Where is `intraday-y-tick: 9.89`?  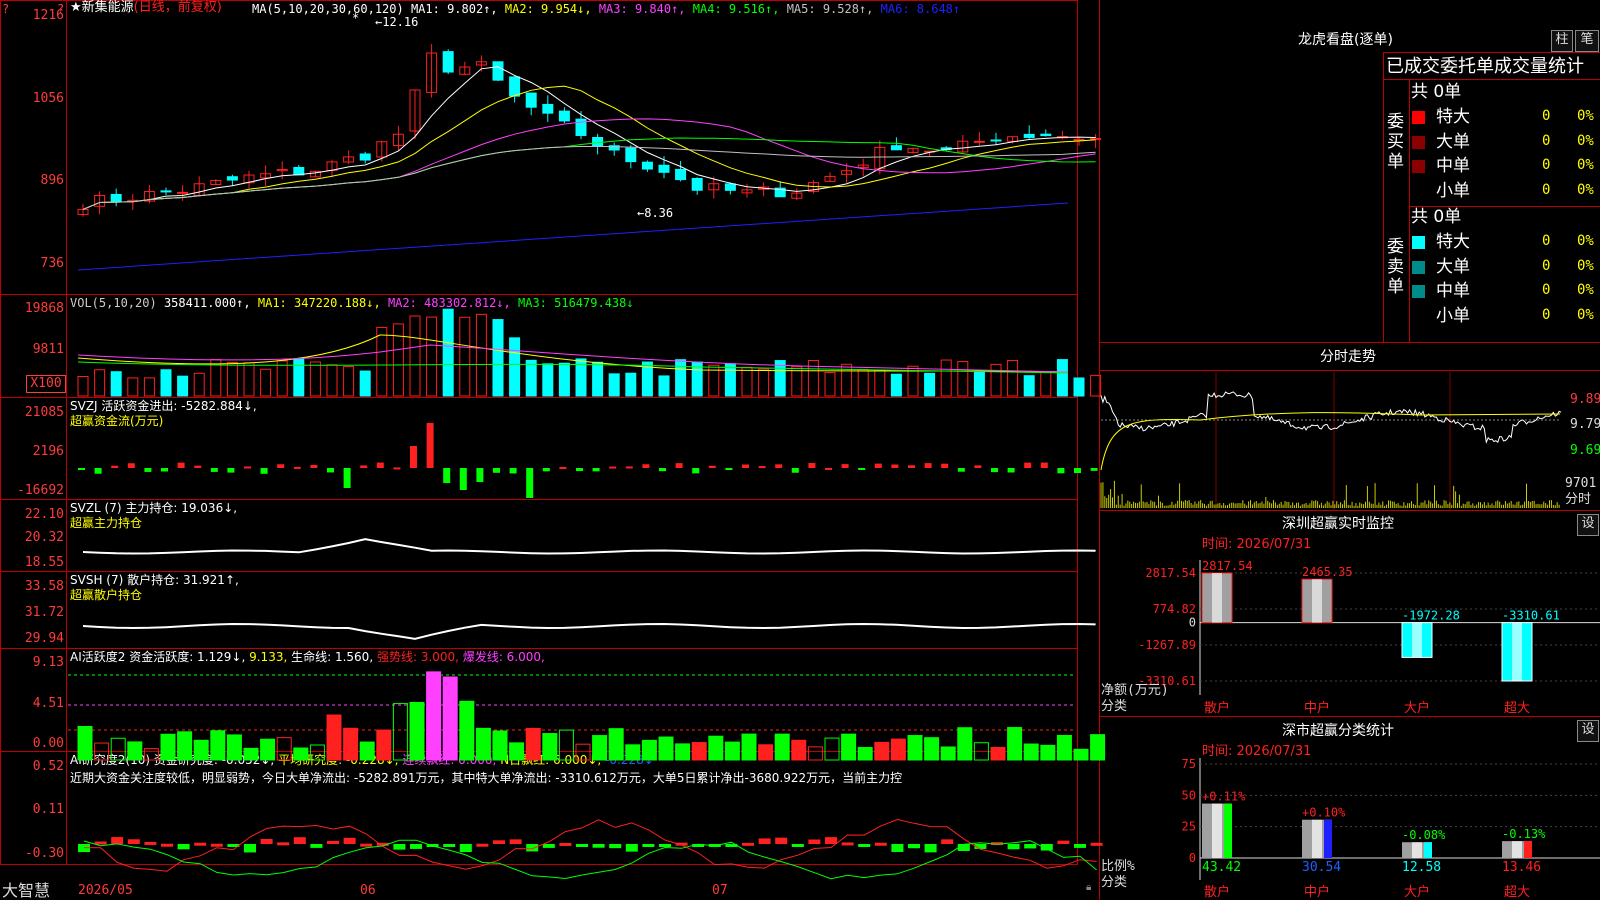 intraday-y-tick: 9.89 is located at coordinates (1585, 399).